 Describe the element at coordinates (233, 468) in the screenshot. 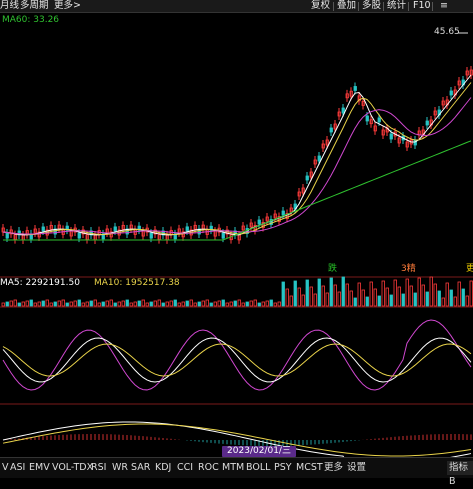

I see `indicator-tab-mtm: MTM` at that location.